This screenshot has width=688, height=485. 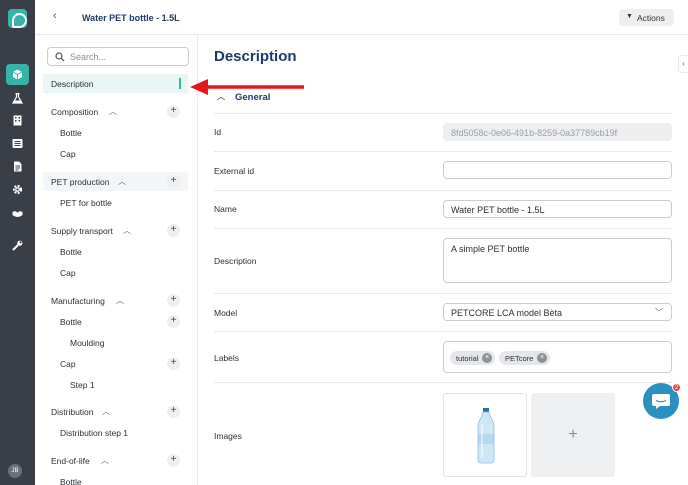 I want to click on tree-item-label: Description, so click(x=72, y=84).